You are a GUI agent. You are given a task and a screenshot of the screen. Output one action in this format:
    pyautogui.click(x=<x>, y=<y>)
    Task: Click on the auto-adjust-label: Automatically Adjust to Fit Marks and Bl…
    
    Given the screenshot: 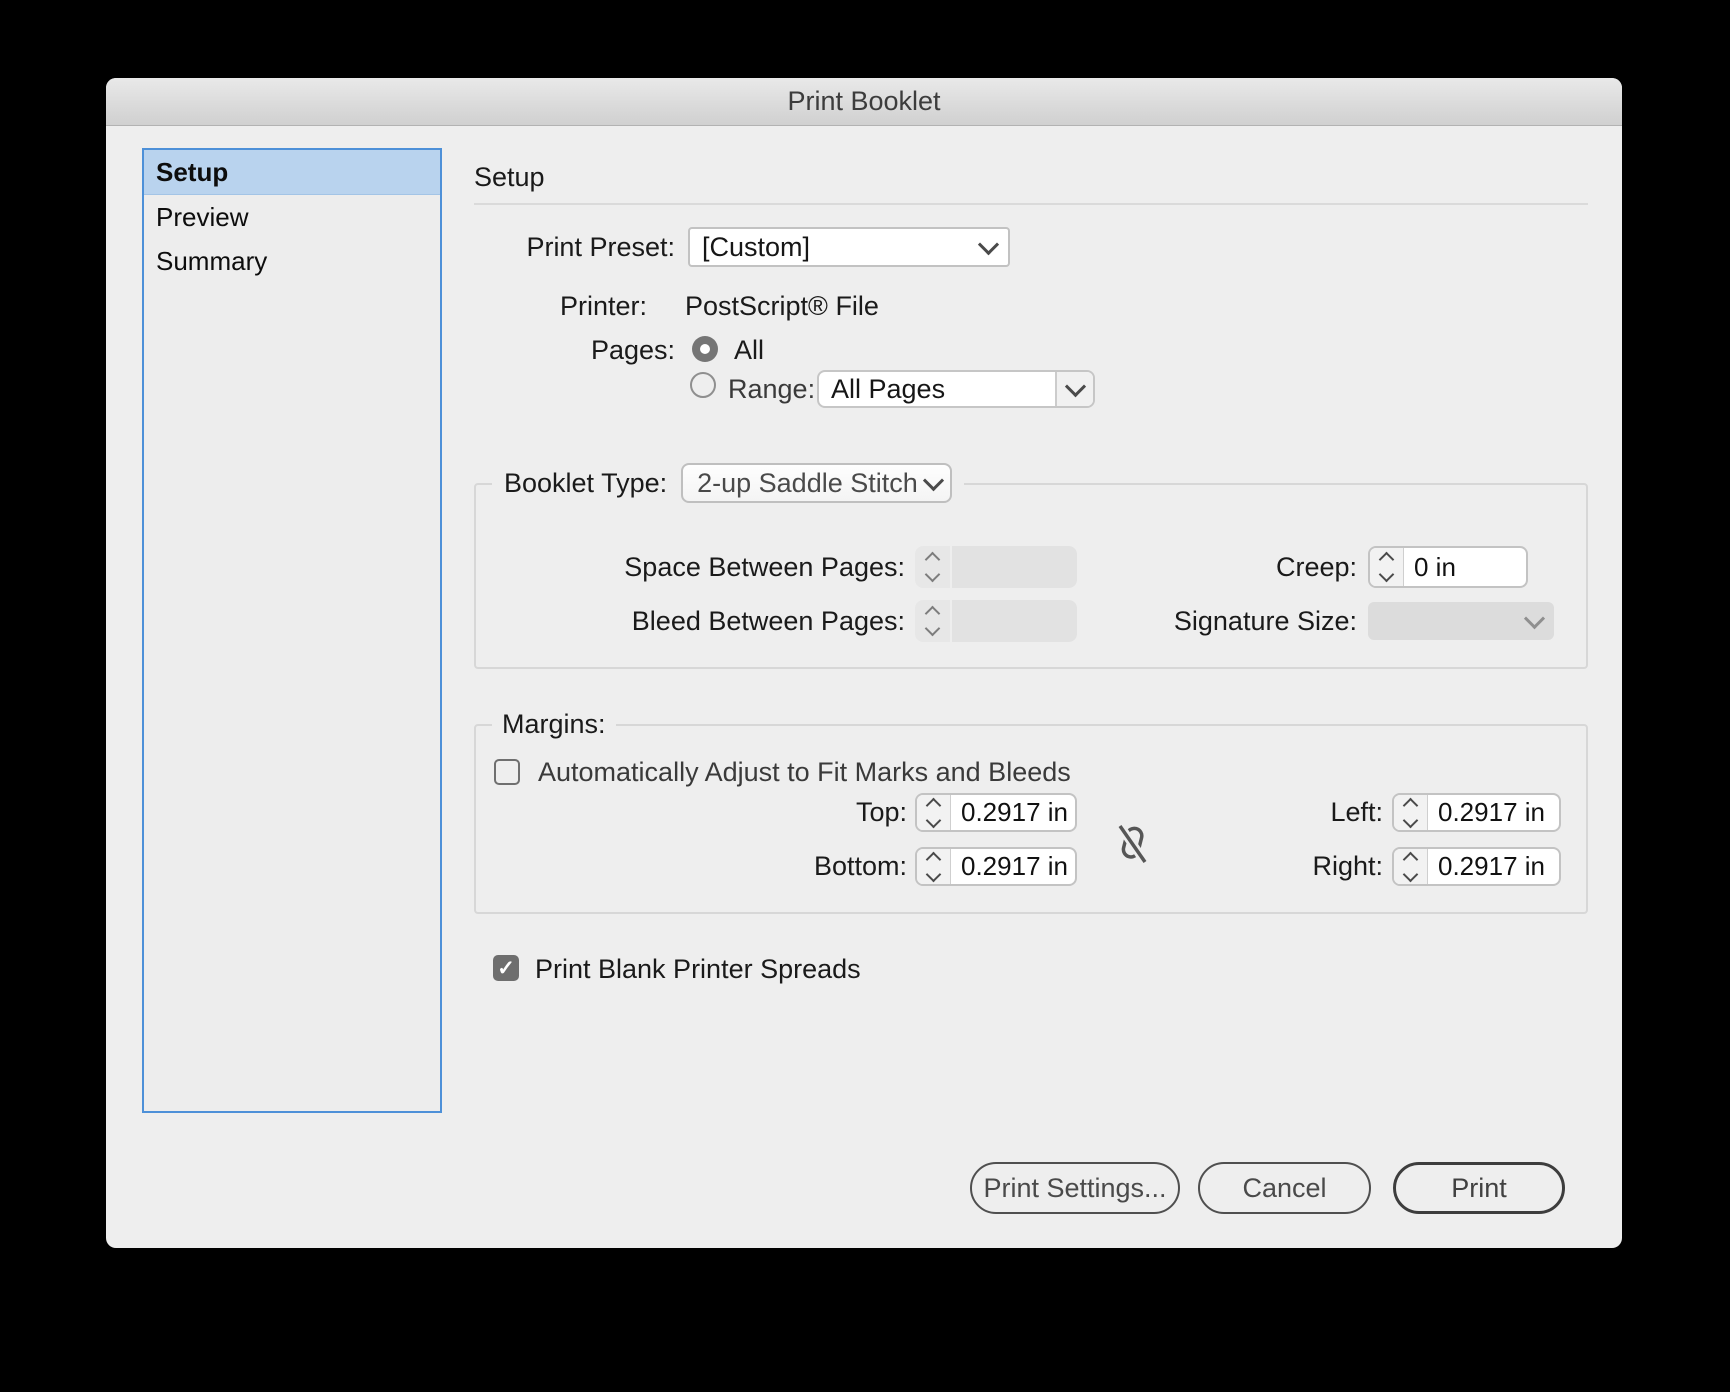 What is the action you would take?
    pyautogui.click(x=804, y=772)
    